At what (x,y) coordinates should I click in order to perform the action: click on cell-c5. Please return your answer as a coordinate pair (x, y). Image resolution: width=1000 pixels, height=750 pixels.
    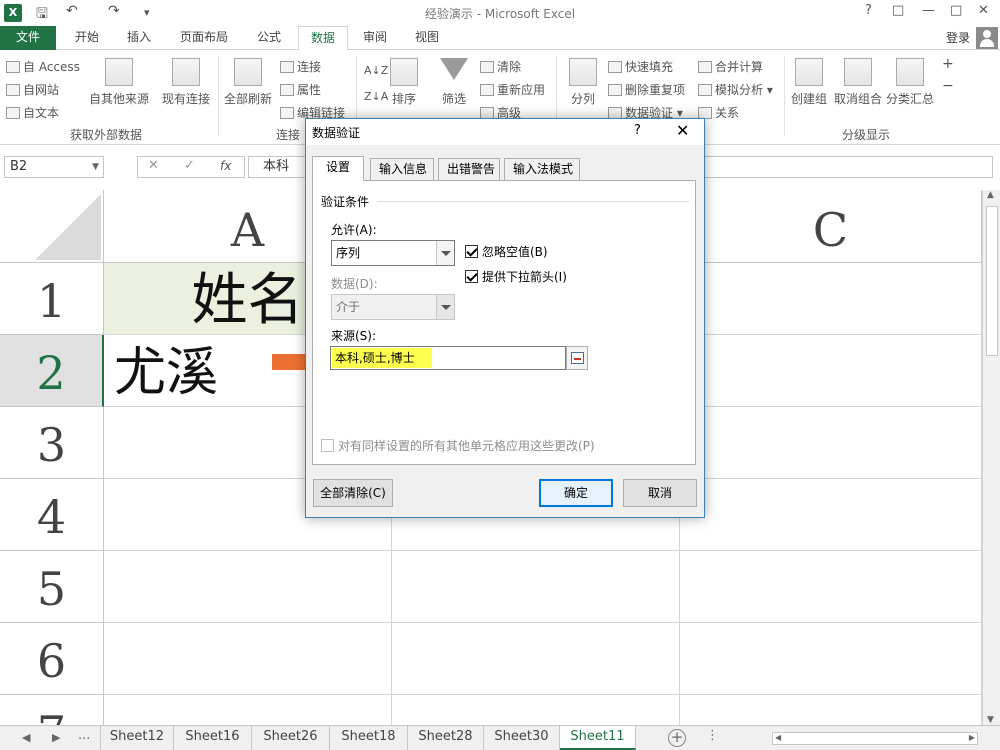
    Looking at the image, I should click on (831, 587).